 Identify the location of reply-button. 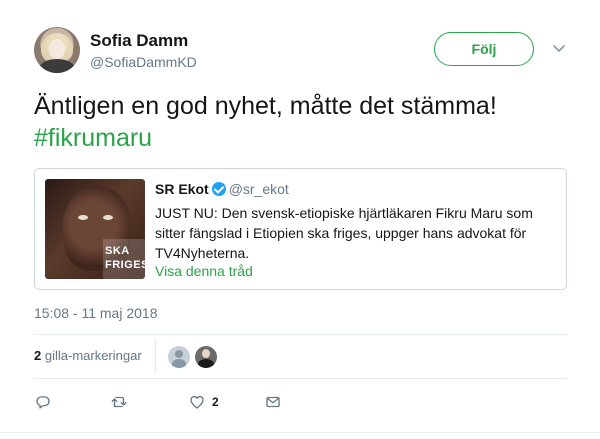
(43, 402).